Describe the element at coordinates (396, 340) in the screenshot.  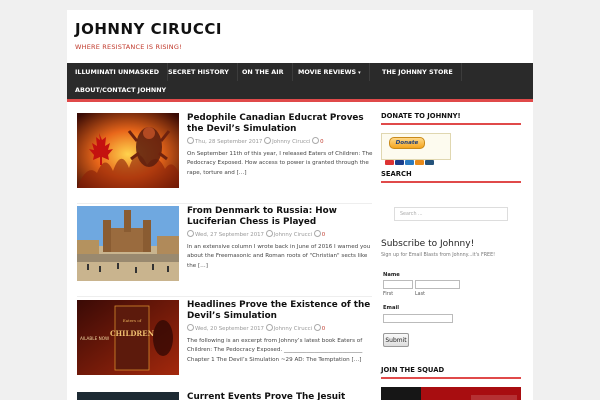
I see `submit-button: Submit` at that location.